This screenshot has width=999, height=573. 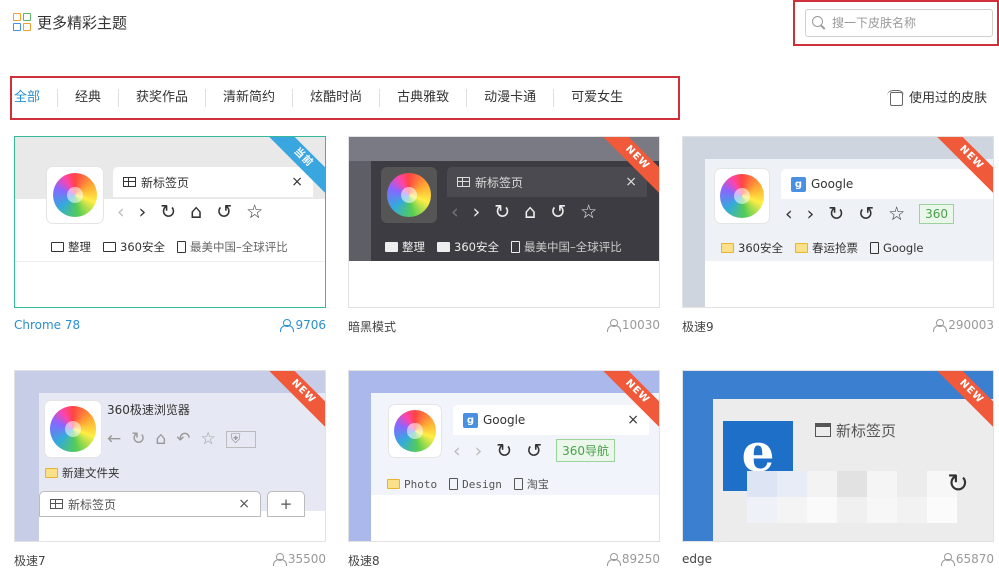 I want to click on preview-tab: 新标签页 ×, so click(x=547, y=182).